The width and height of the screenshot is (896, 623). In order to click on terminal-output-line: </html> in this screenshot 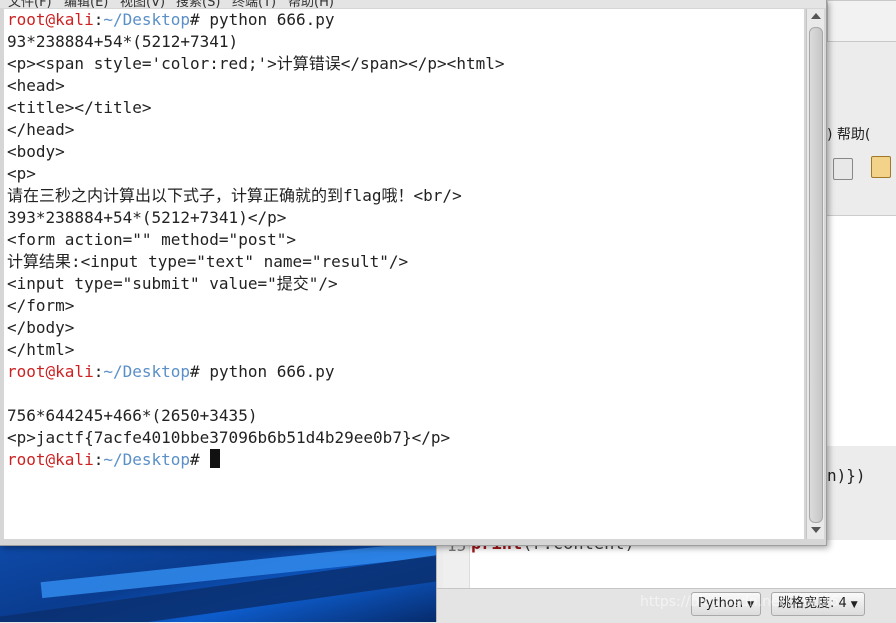, I will do `click(41, 349)`.